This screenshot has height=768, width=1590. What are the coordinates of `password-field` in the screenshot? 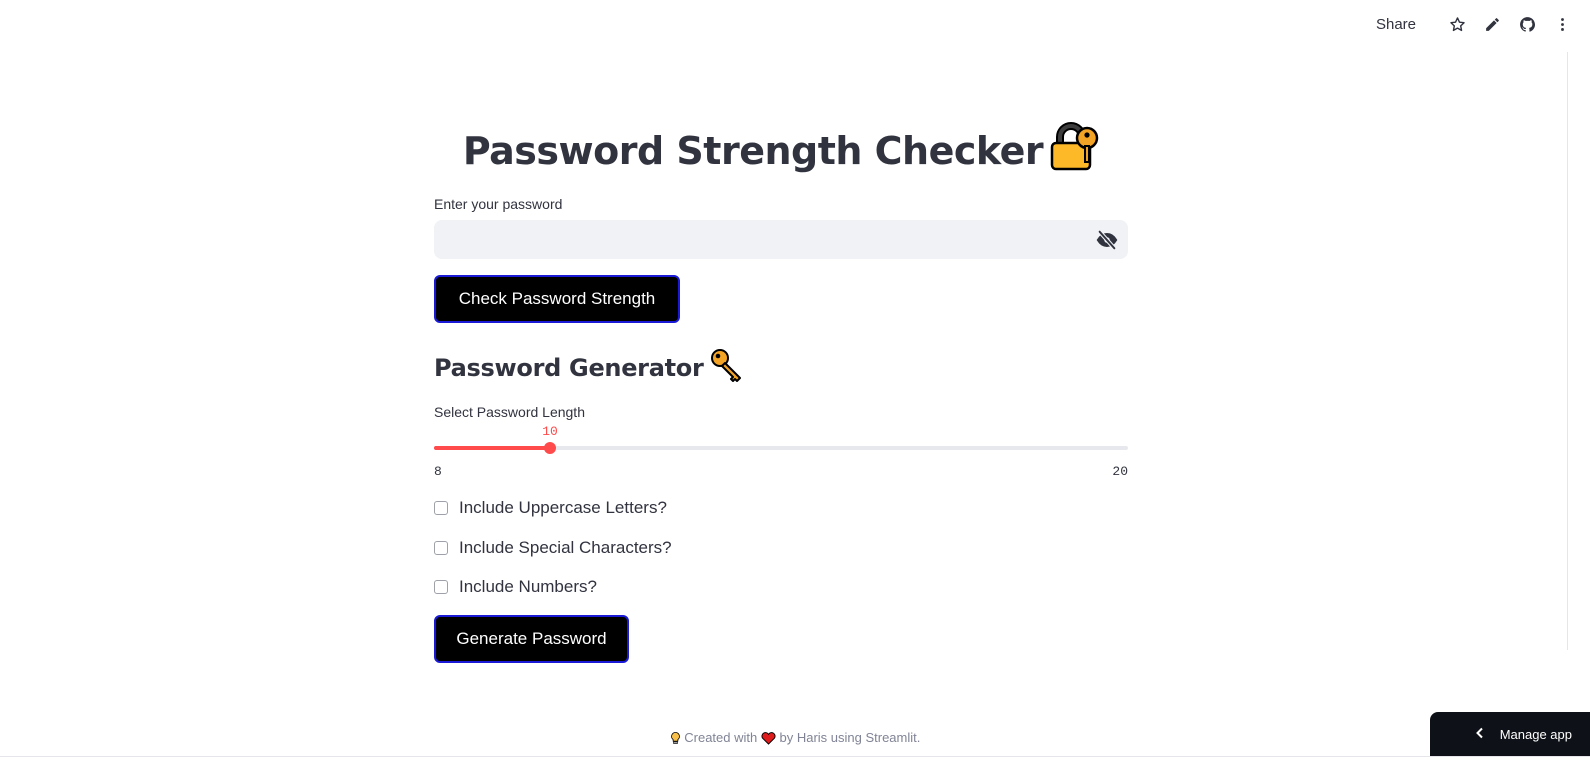 It's located at (781, 239).